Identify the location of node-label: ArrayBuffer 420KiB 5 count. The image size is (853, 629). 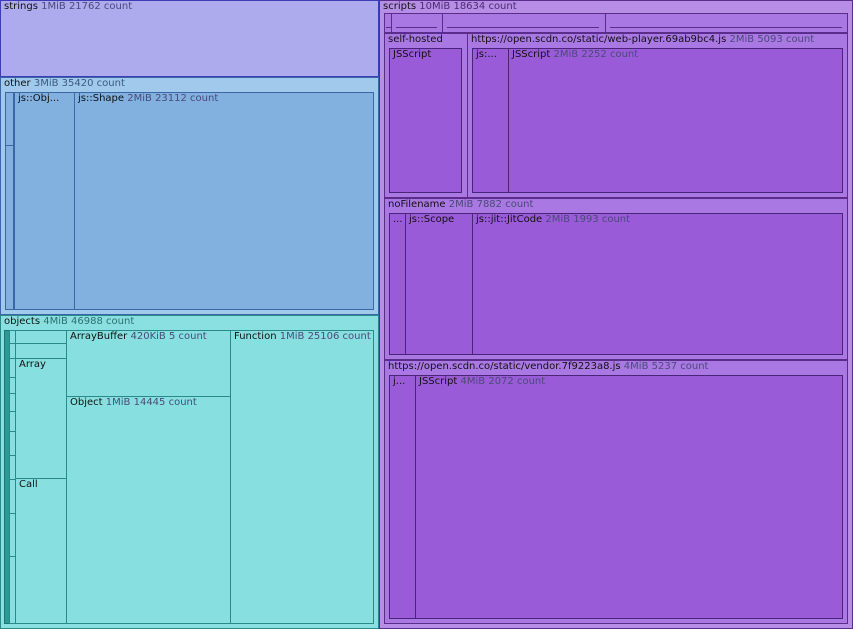
(138, 336).